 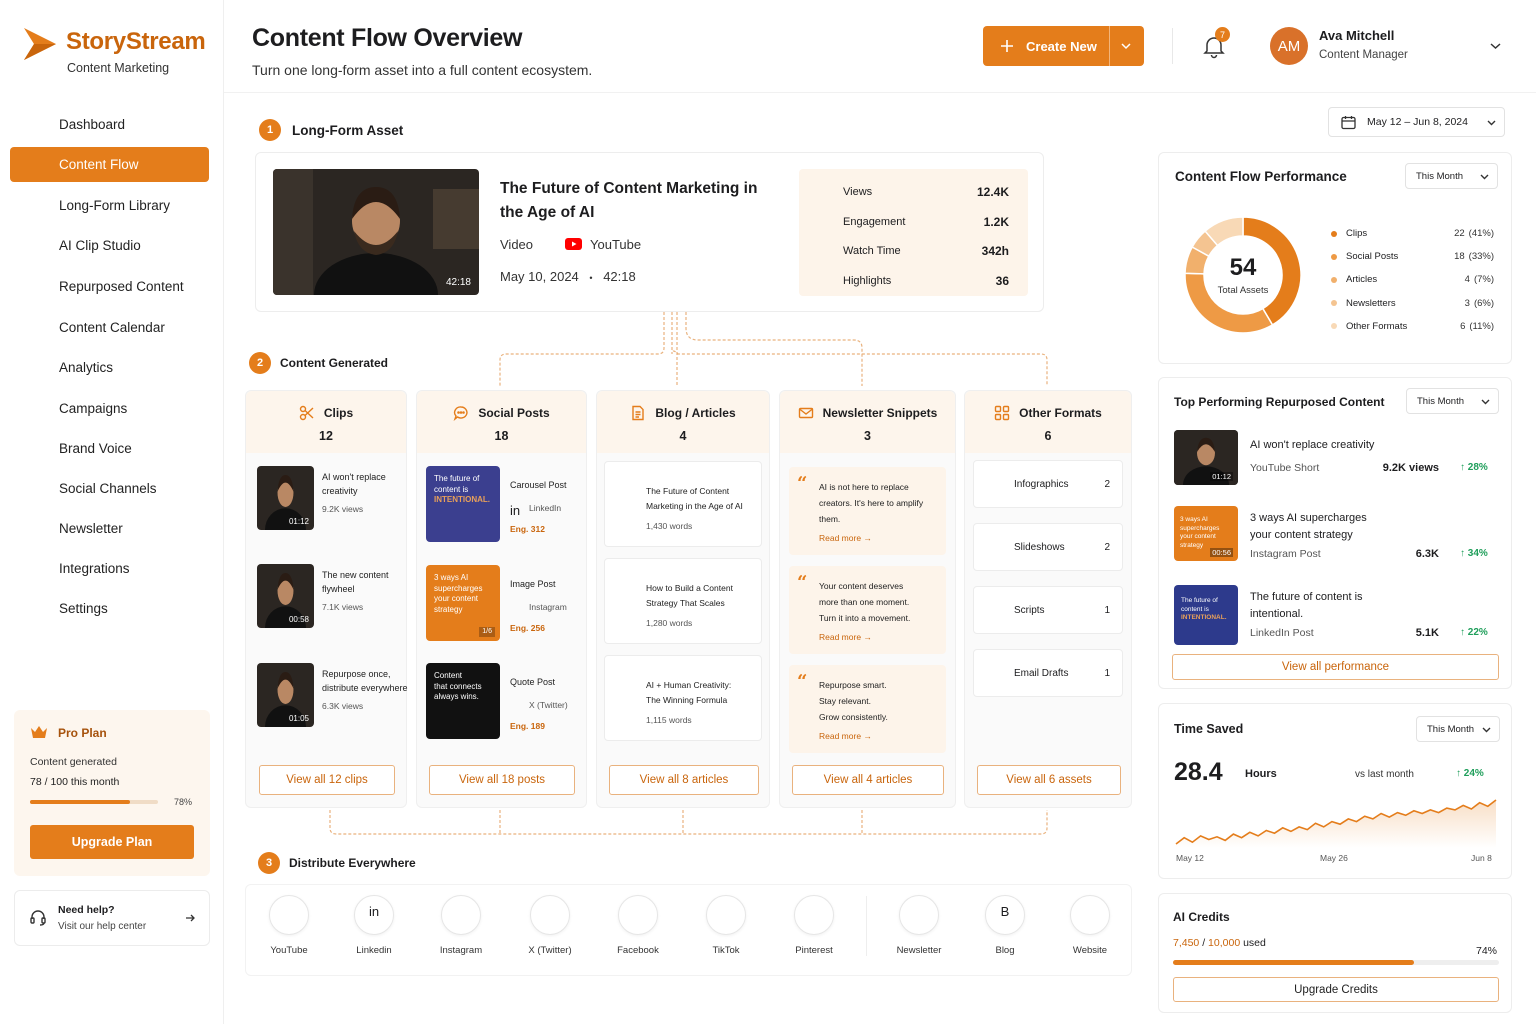 I want to click on top-content-title: The future of content is intentional., so click(x=1306, y=606).